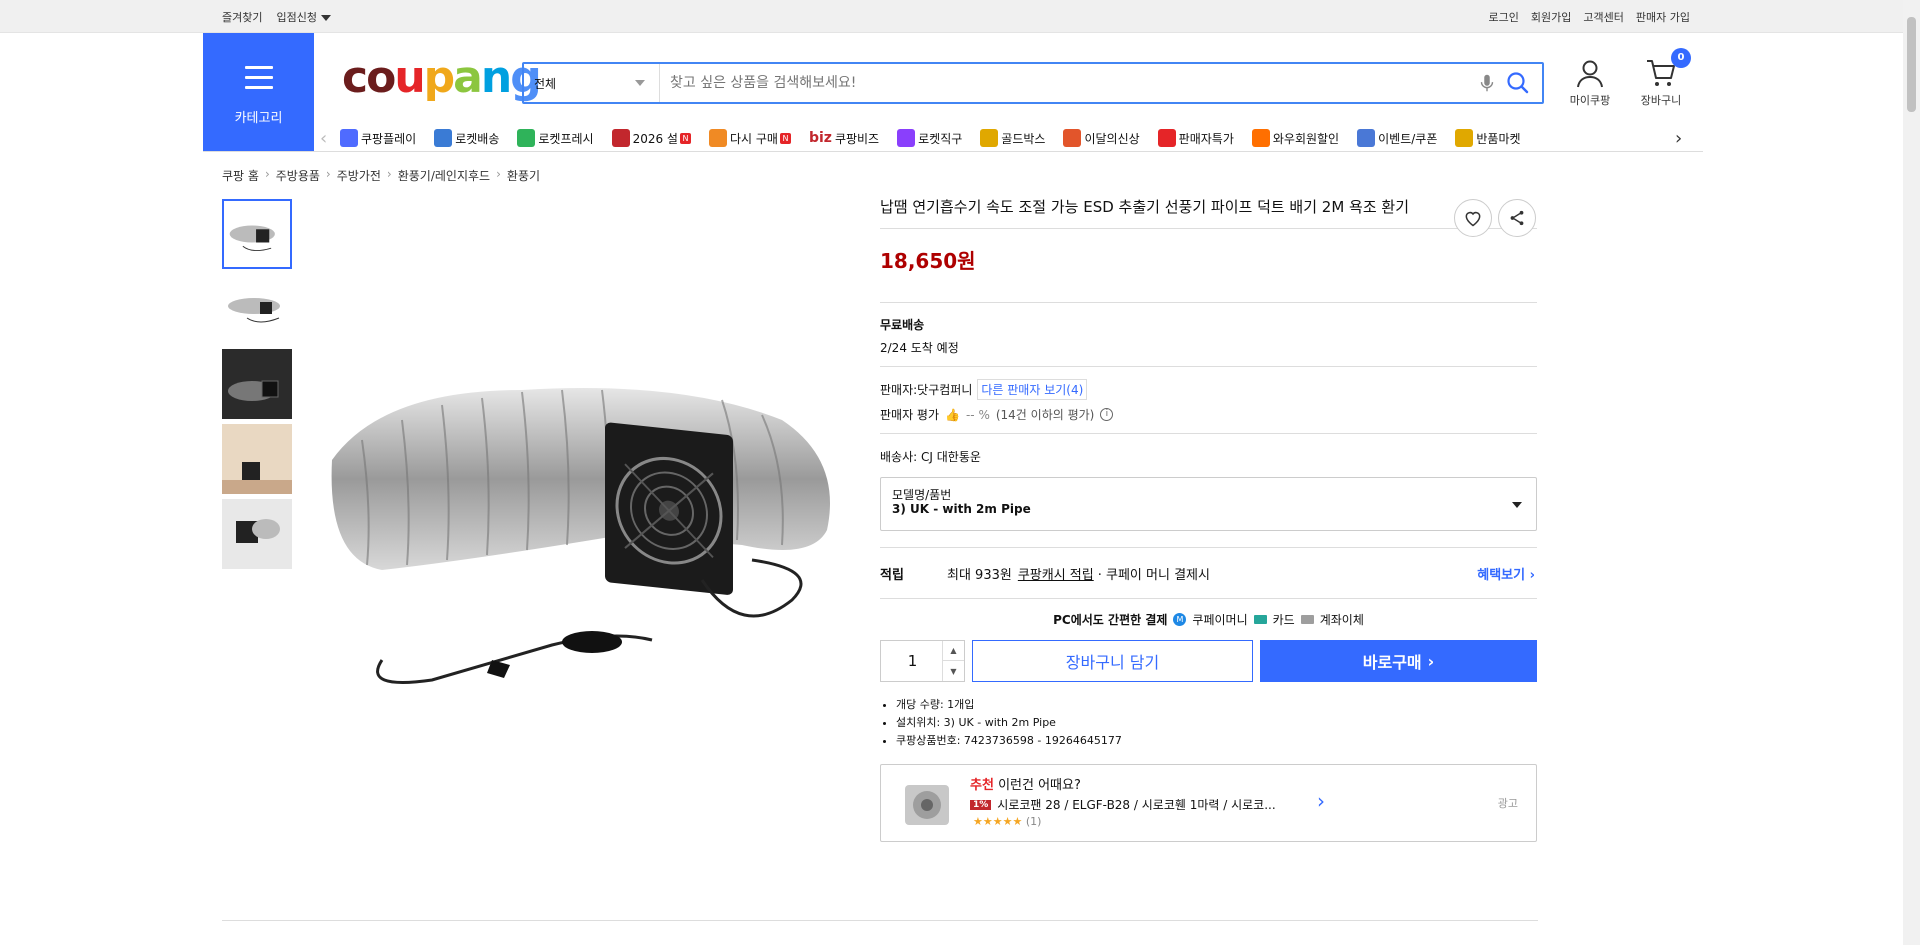 The height and width of the screenshot is (945, 1920). What do you see at coordinates (1107, 414) in the screenshot?
I see `info-icon: i` at bounding box center [1107, 414].